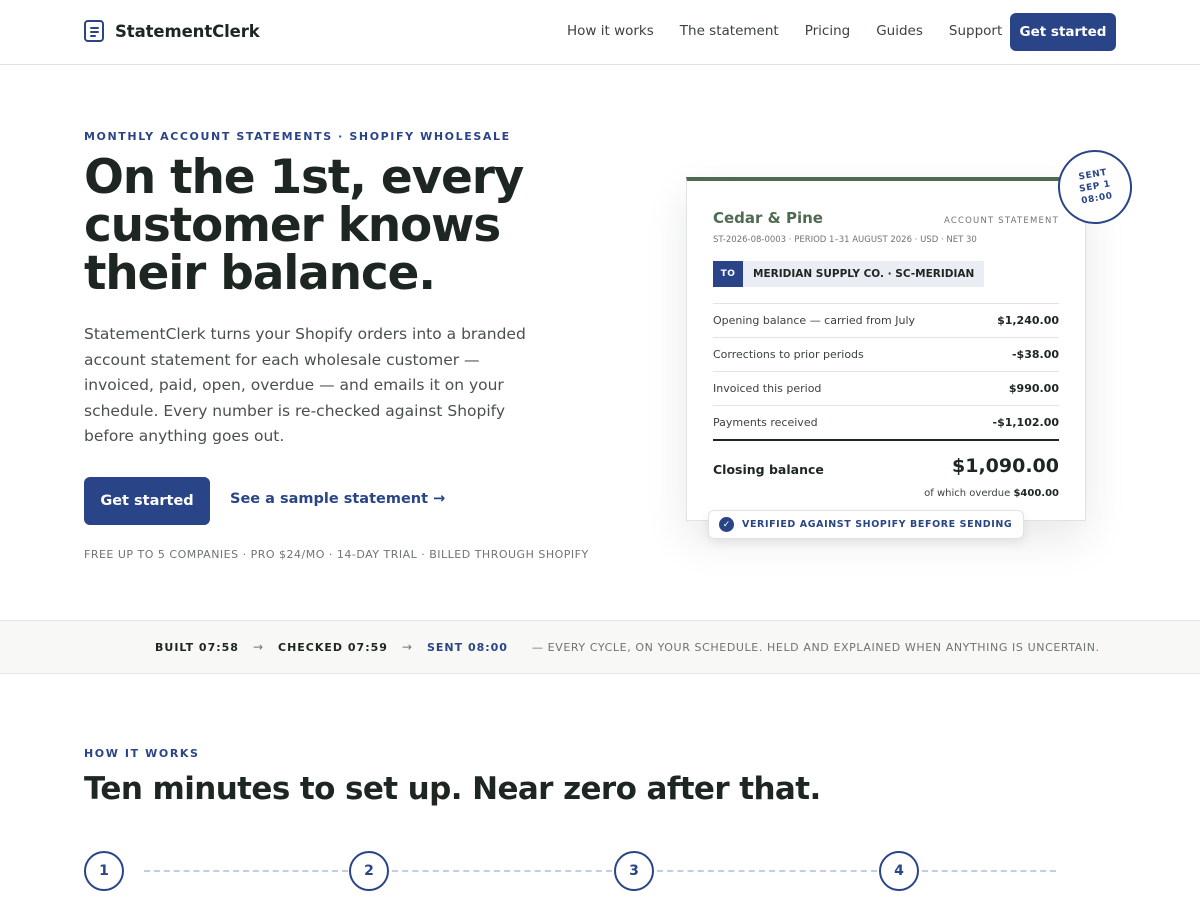  What do you see at coordinates (1005, 466) in the screenshot?
I see `closing-balance-value: $1,090.00` at bounding box center [1005, 466].